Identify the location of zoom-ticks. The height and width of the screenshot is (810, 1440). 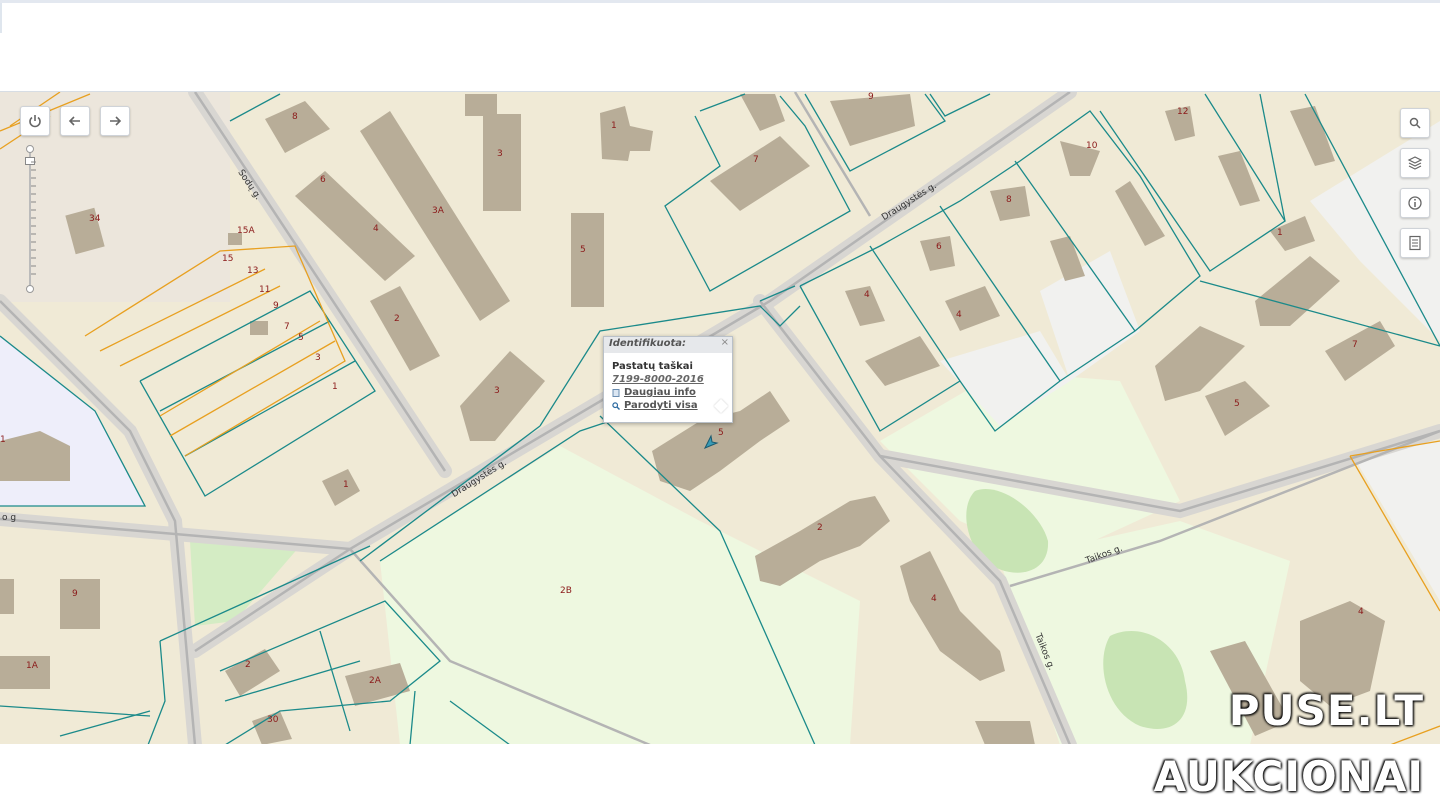
(33, 218).